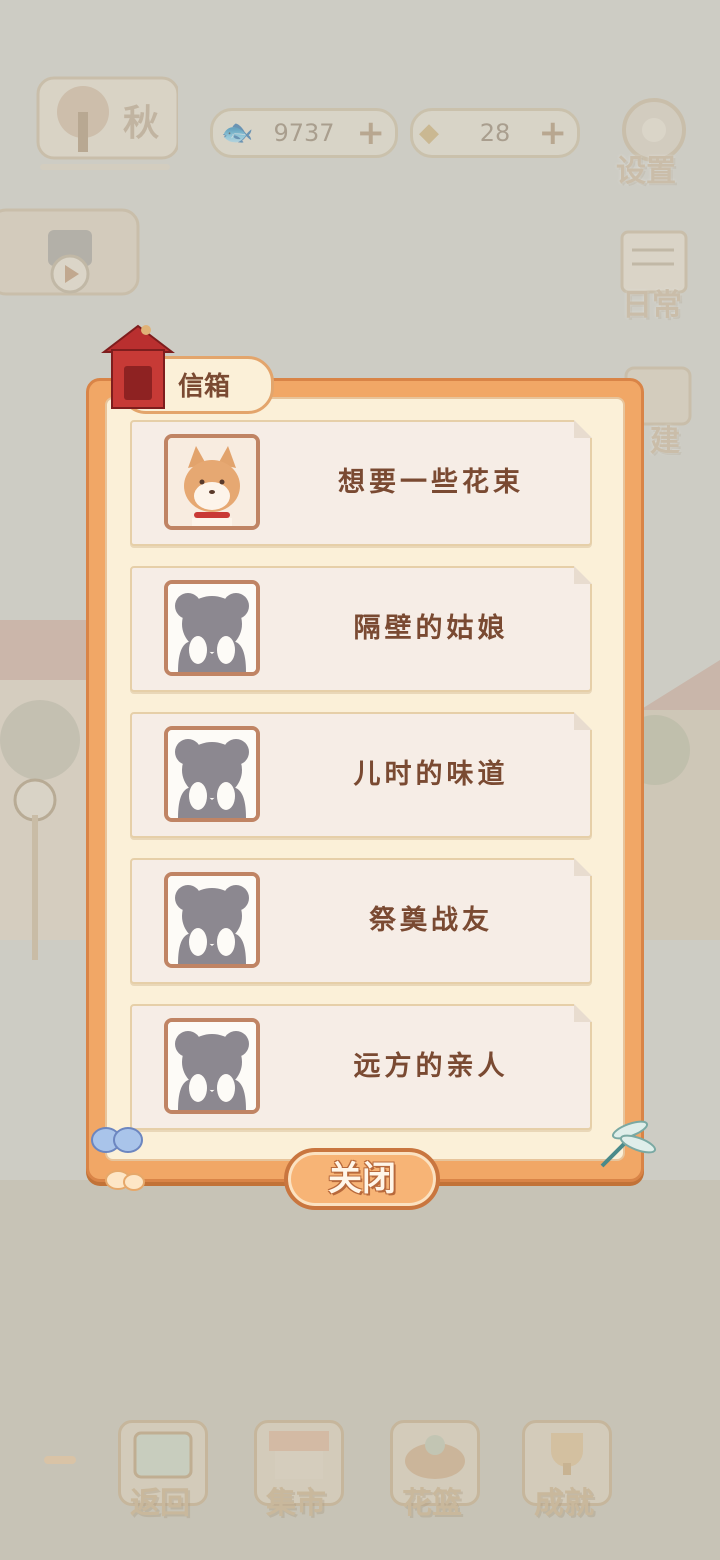 This screenshot has height=1560, width=720. Describe the element at coordinates (104, 122) in the screenshot. I see `season-indicator: 秋` at that location.